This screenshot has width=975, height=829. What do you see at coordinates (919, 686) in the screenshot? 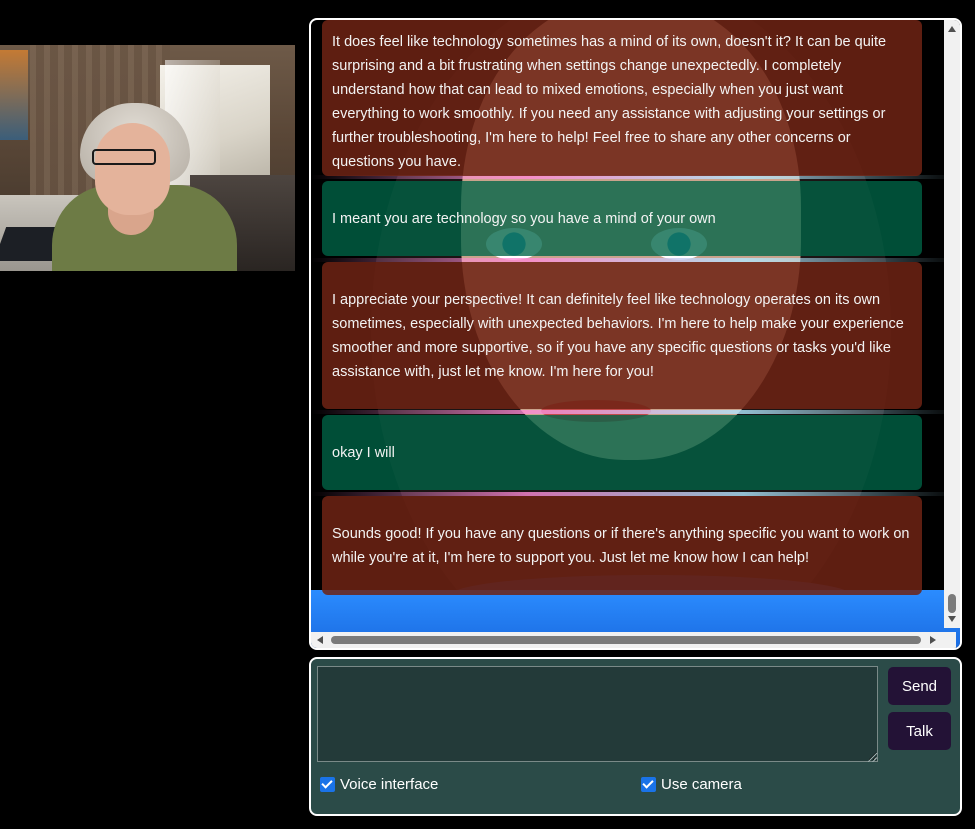
I see `send-button: Send` at bounding box center [919, 686].